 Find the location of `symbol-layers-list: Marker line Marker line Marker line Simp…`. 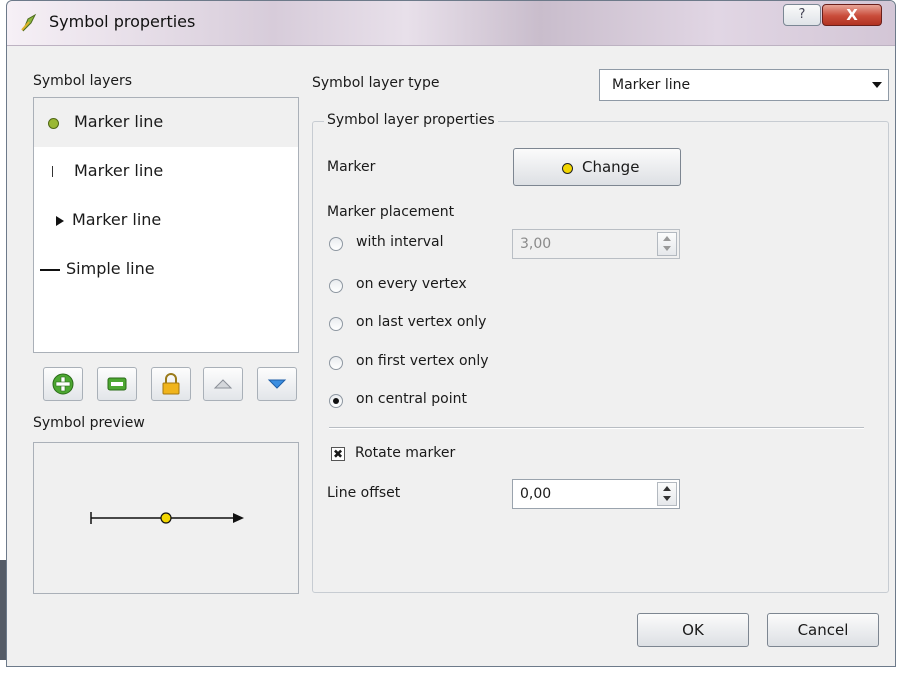

symbol-layers-list: Marker line Marker line Marker line Simp… is located at coordinates (166, 225).